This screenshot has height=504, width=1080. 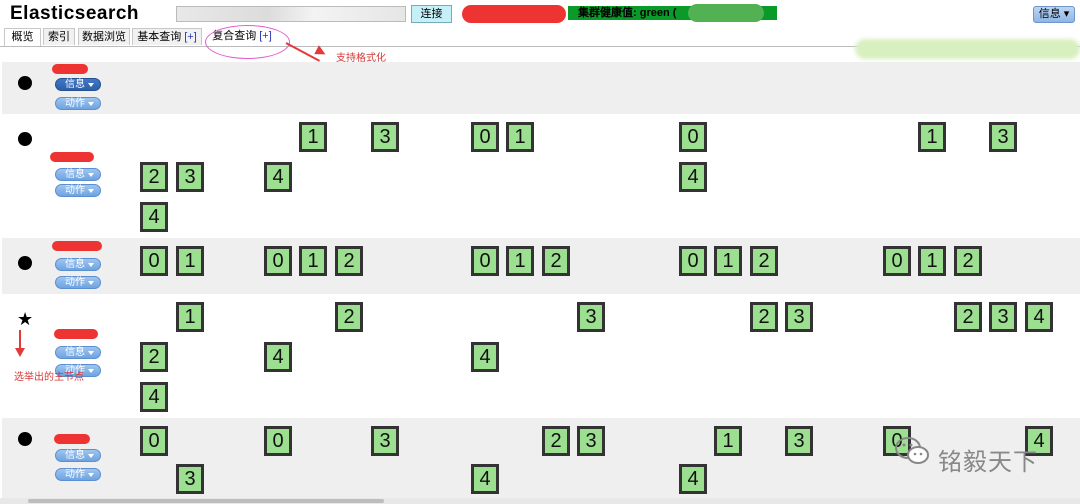 I want to click on connect-button: 连接, so click(x=431, y=14).